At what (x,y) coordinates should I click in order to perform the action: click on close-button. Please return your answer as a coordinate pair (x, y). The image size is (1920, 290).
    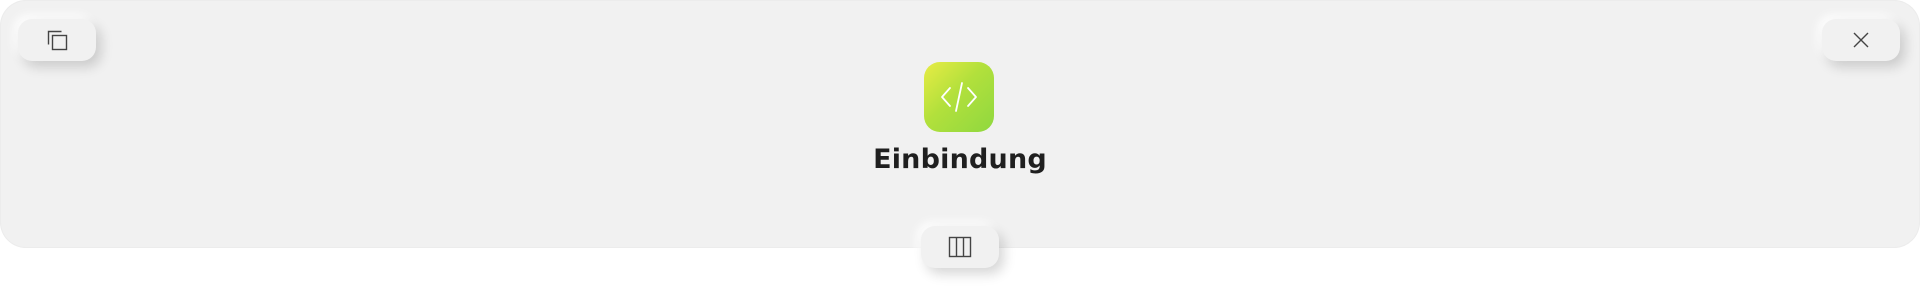
    Looking at the image, I should click on (1861, 40).